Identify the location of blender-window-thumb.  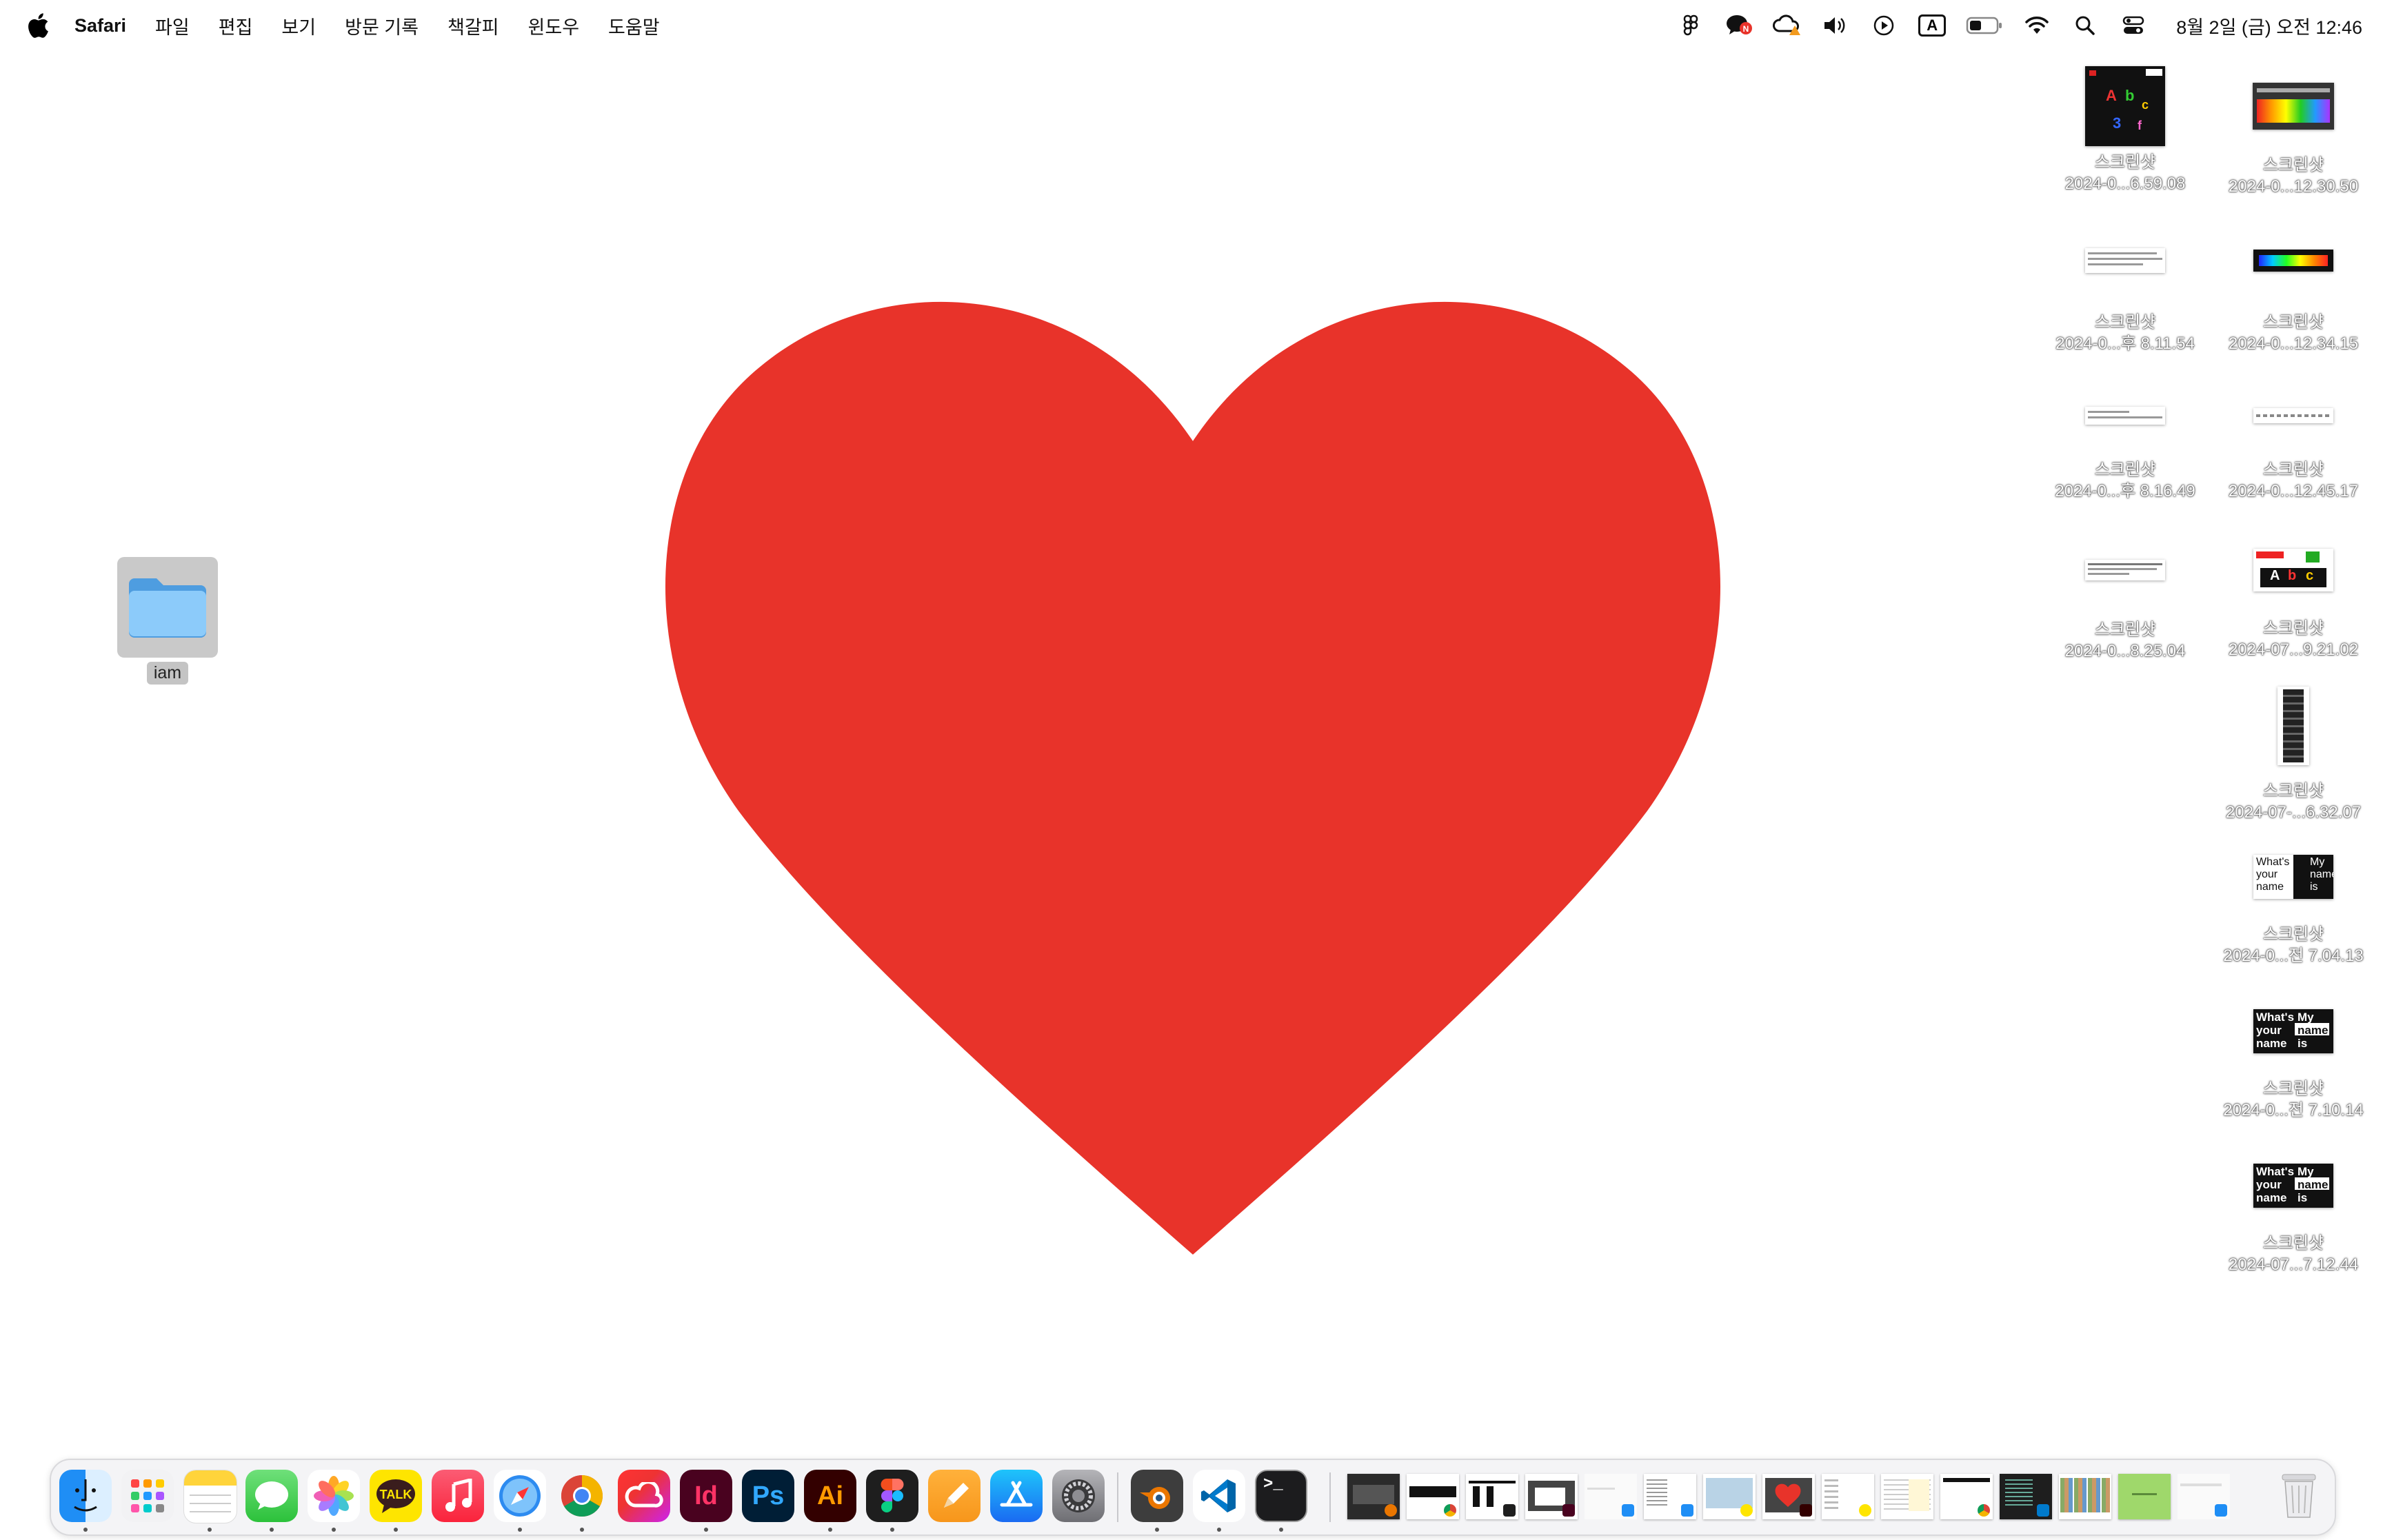
(1373, 1496).